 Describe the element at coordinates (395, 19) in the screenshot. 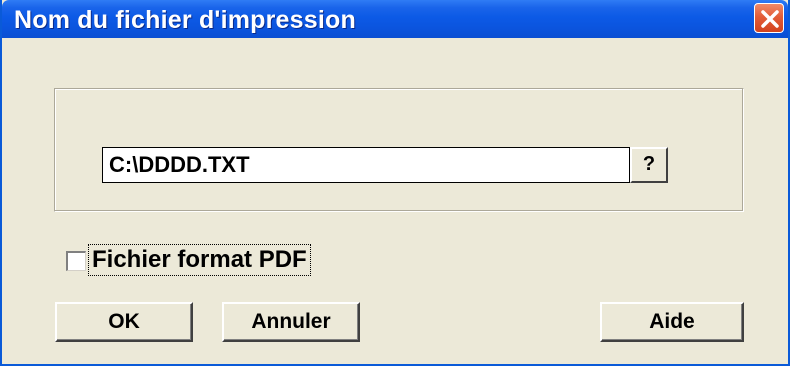

I see `title-bar: Nom du fichier d'impression` at that location.